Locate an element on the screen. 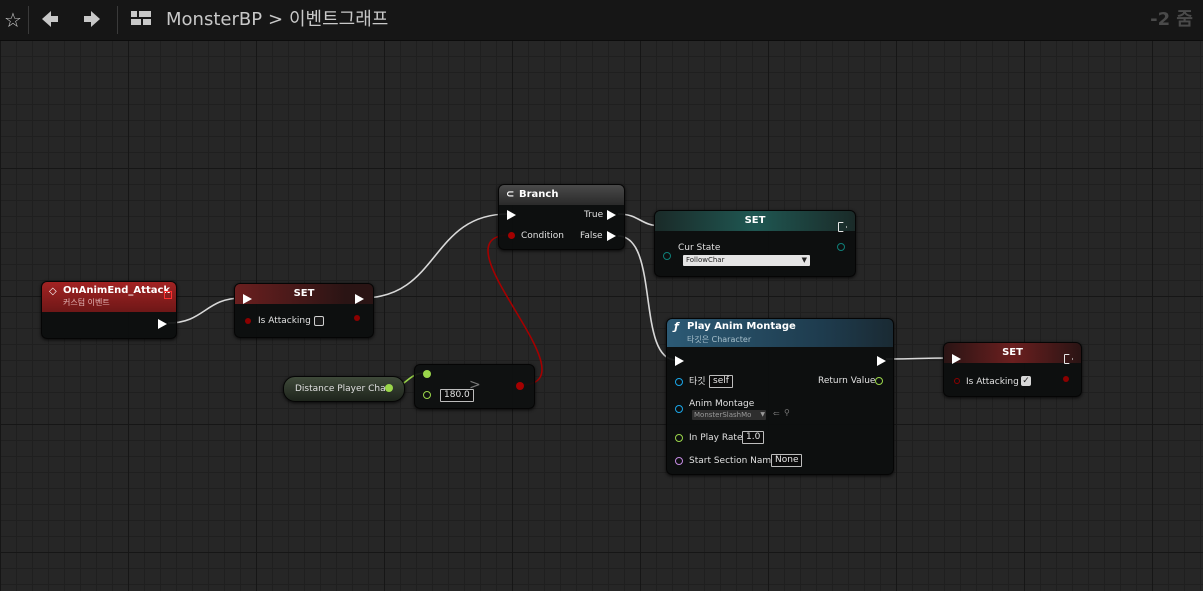 This screenshot has height=591, width=1203. play-rate-value-field: 1.0 is located at coordinates (753, 437).